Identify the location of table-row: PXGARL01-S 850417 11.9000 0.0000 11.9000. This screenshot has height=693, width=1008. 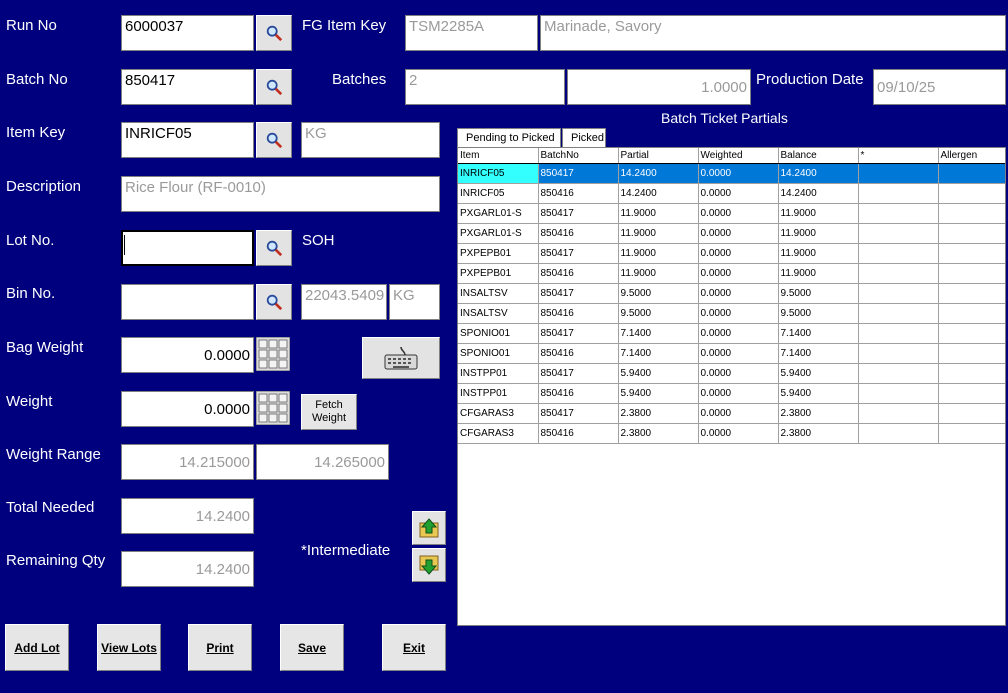
(731, 213).